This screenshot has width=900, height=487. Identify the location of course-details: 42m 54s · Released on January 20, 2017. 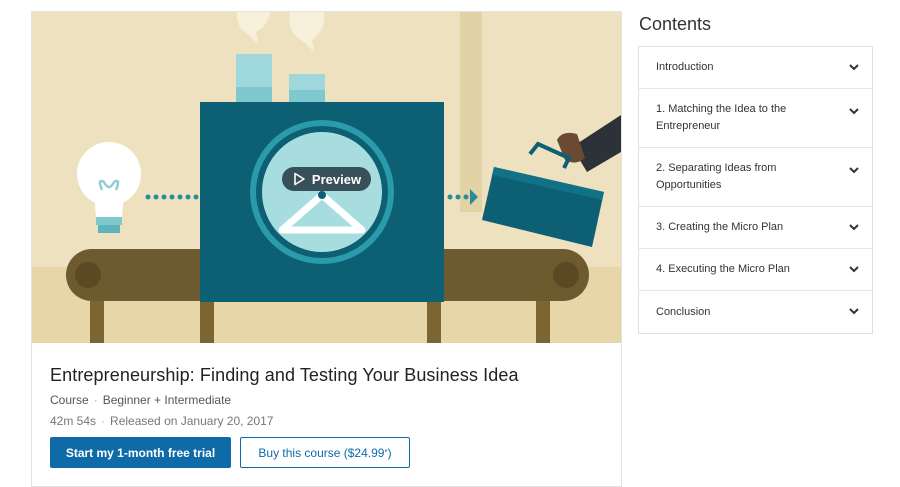
(330, 421).